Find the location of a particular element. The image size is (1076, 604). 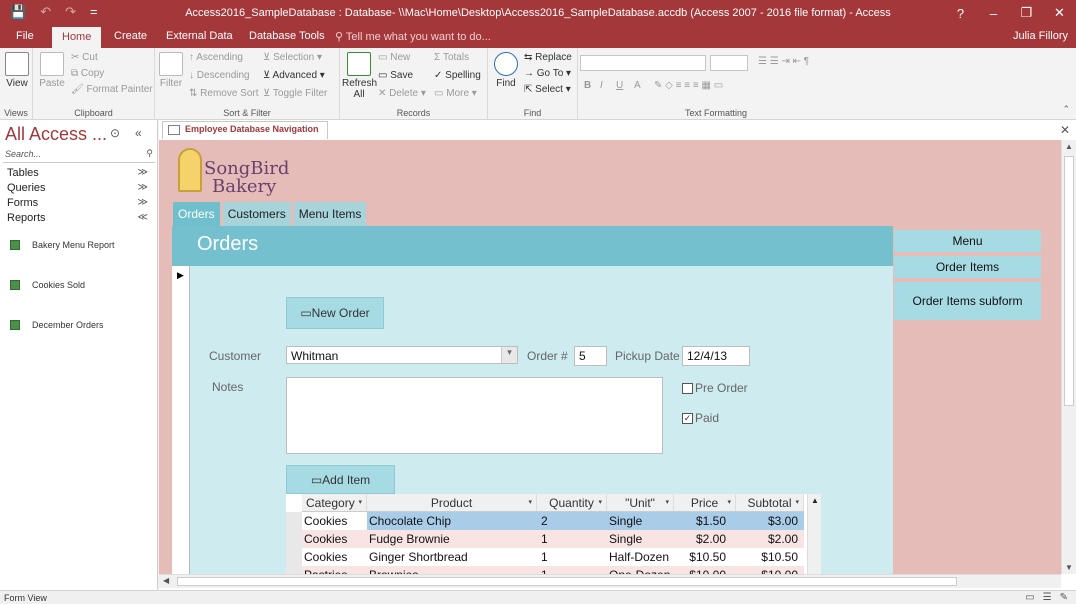

record-selector: ▶ is located at coordinates (181, 420).